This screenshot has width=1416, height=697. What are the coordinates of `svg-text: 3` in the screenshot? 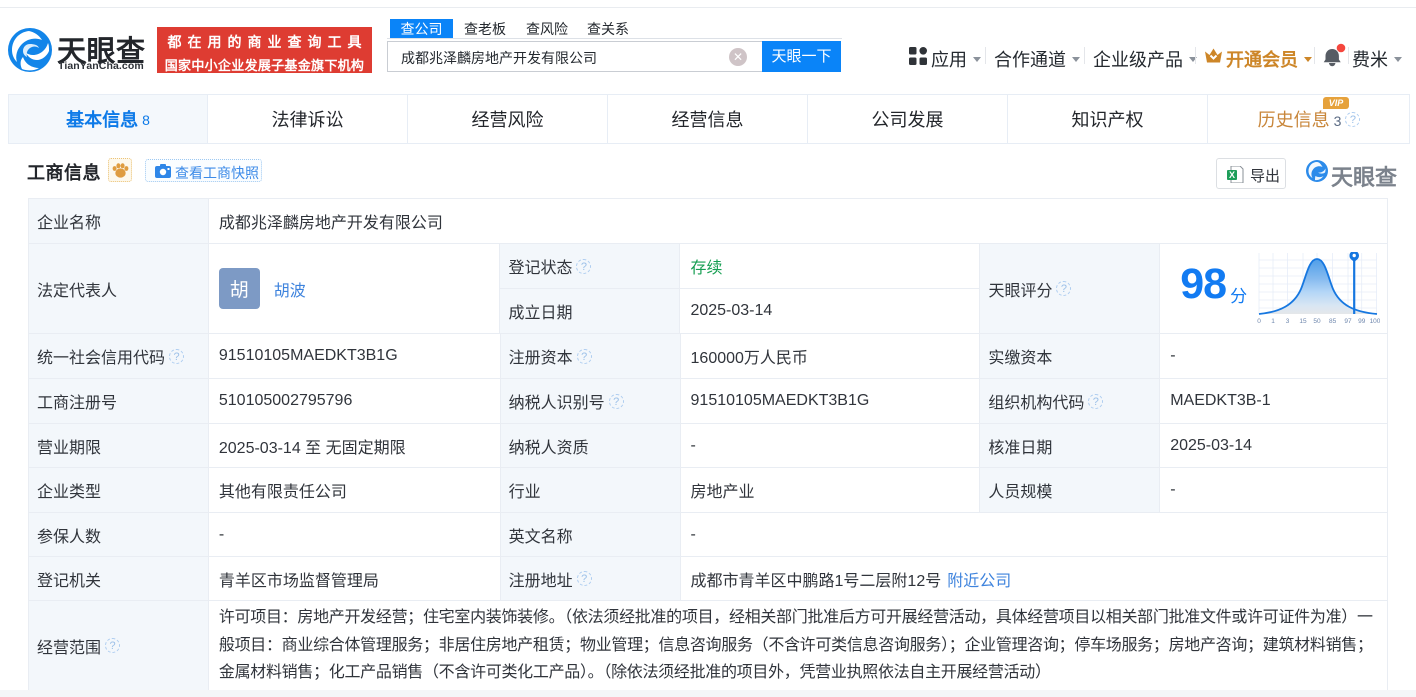 It's located at (1288, 321).